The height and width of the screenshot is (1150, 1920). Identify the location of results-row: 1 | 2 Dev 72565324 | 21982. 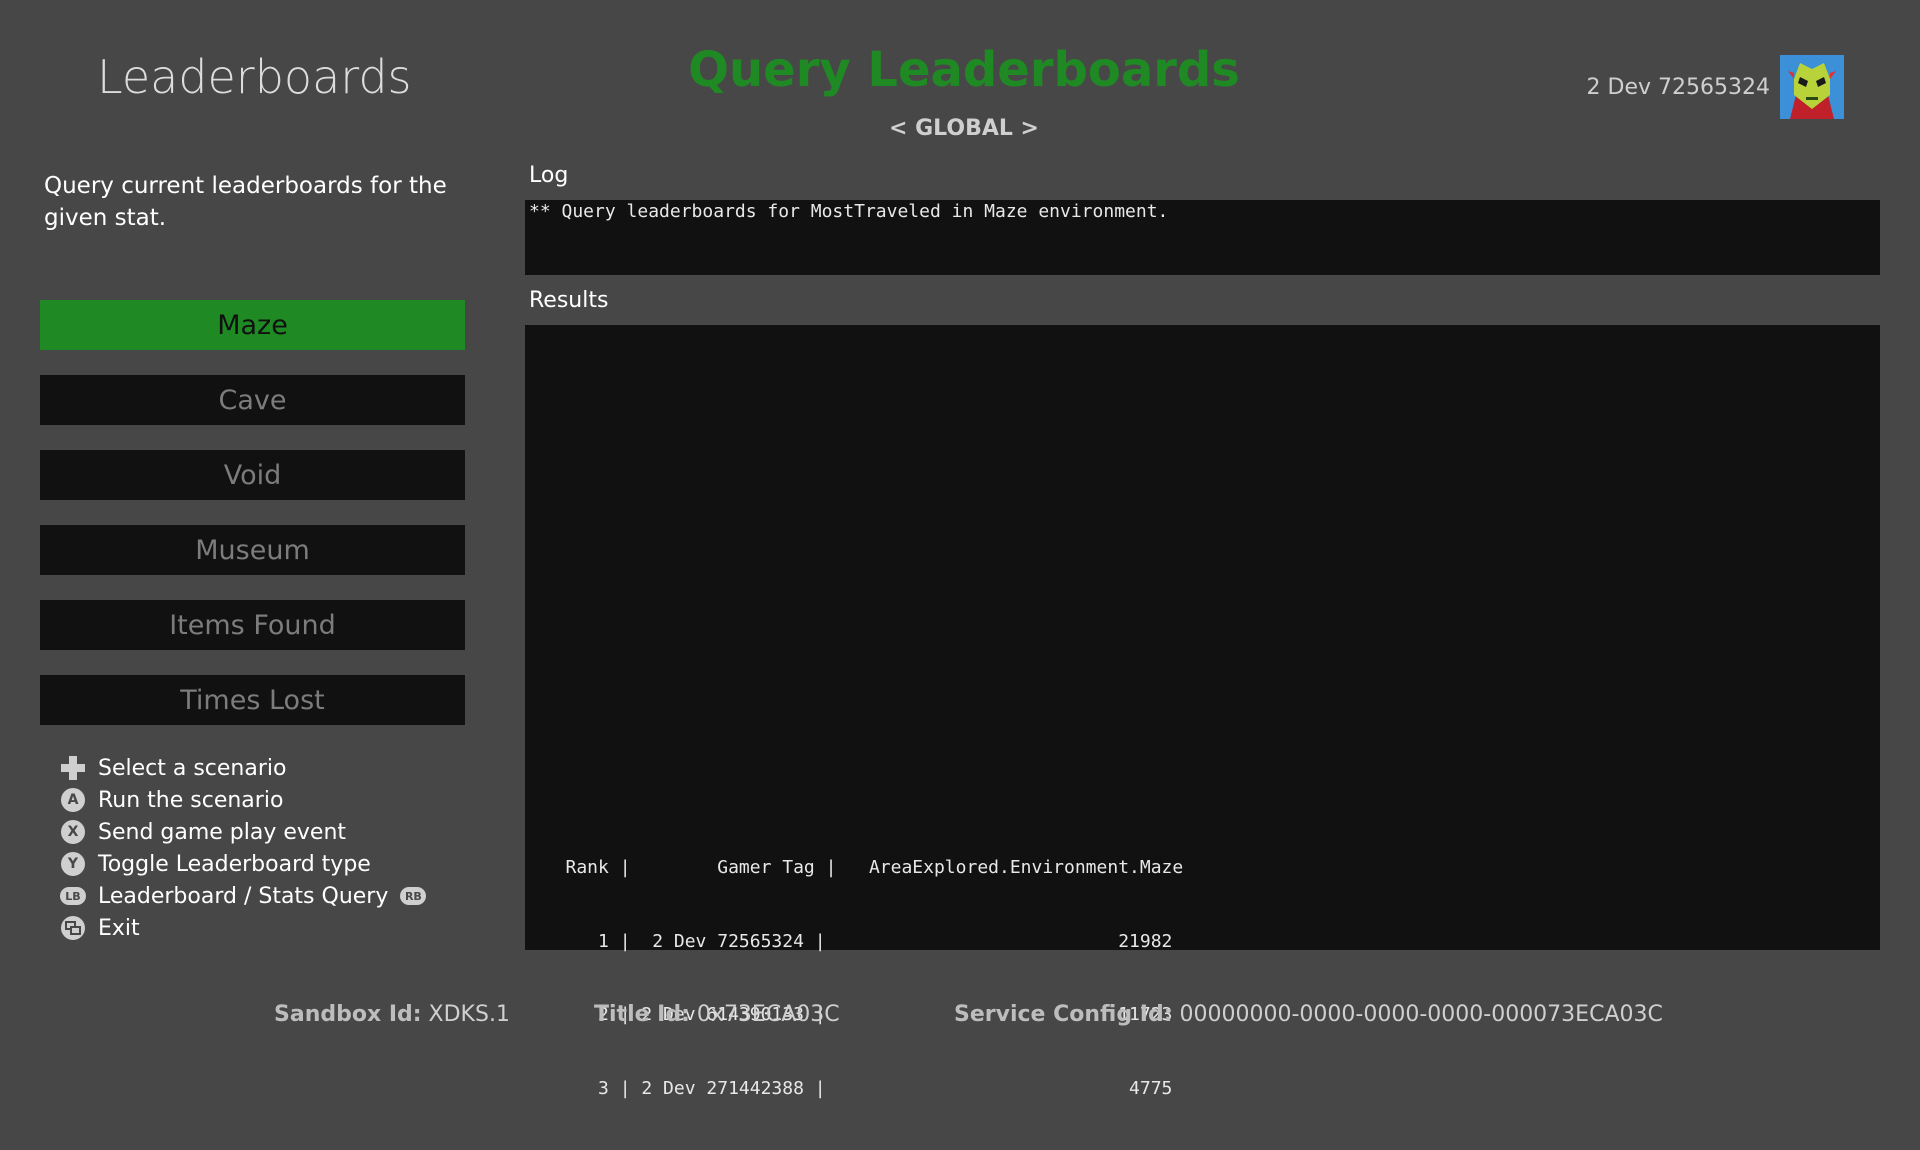
(853, 941).